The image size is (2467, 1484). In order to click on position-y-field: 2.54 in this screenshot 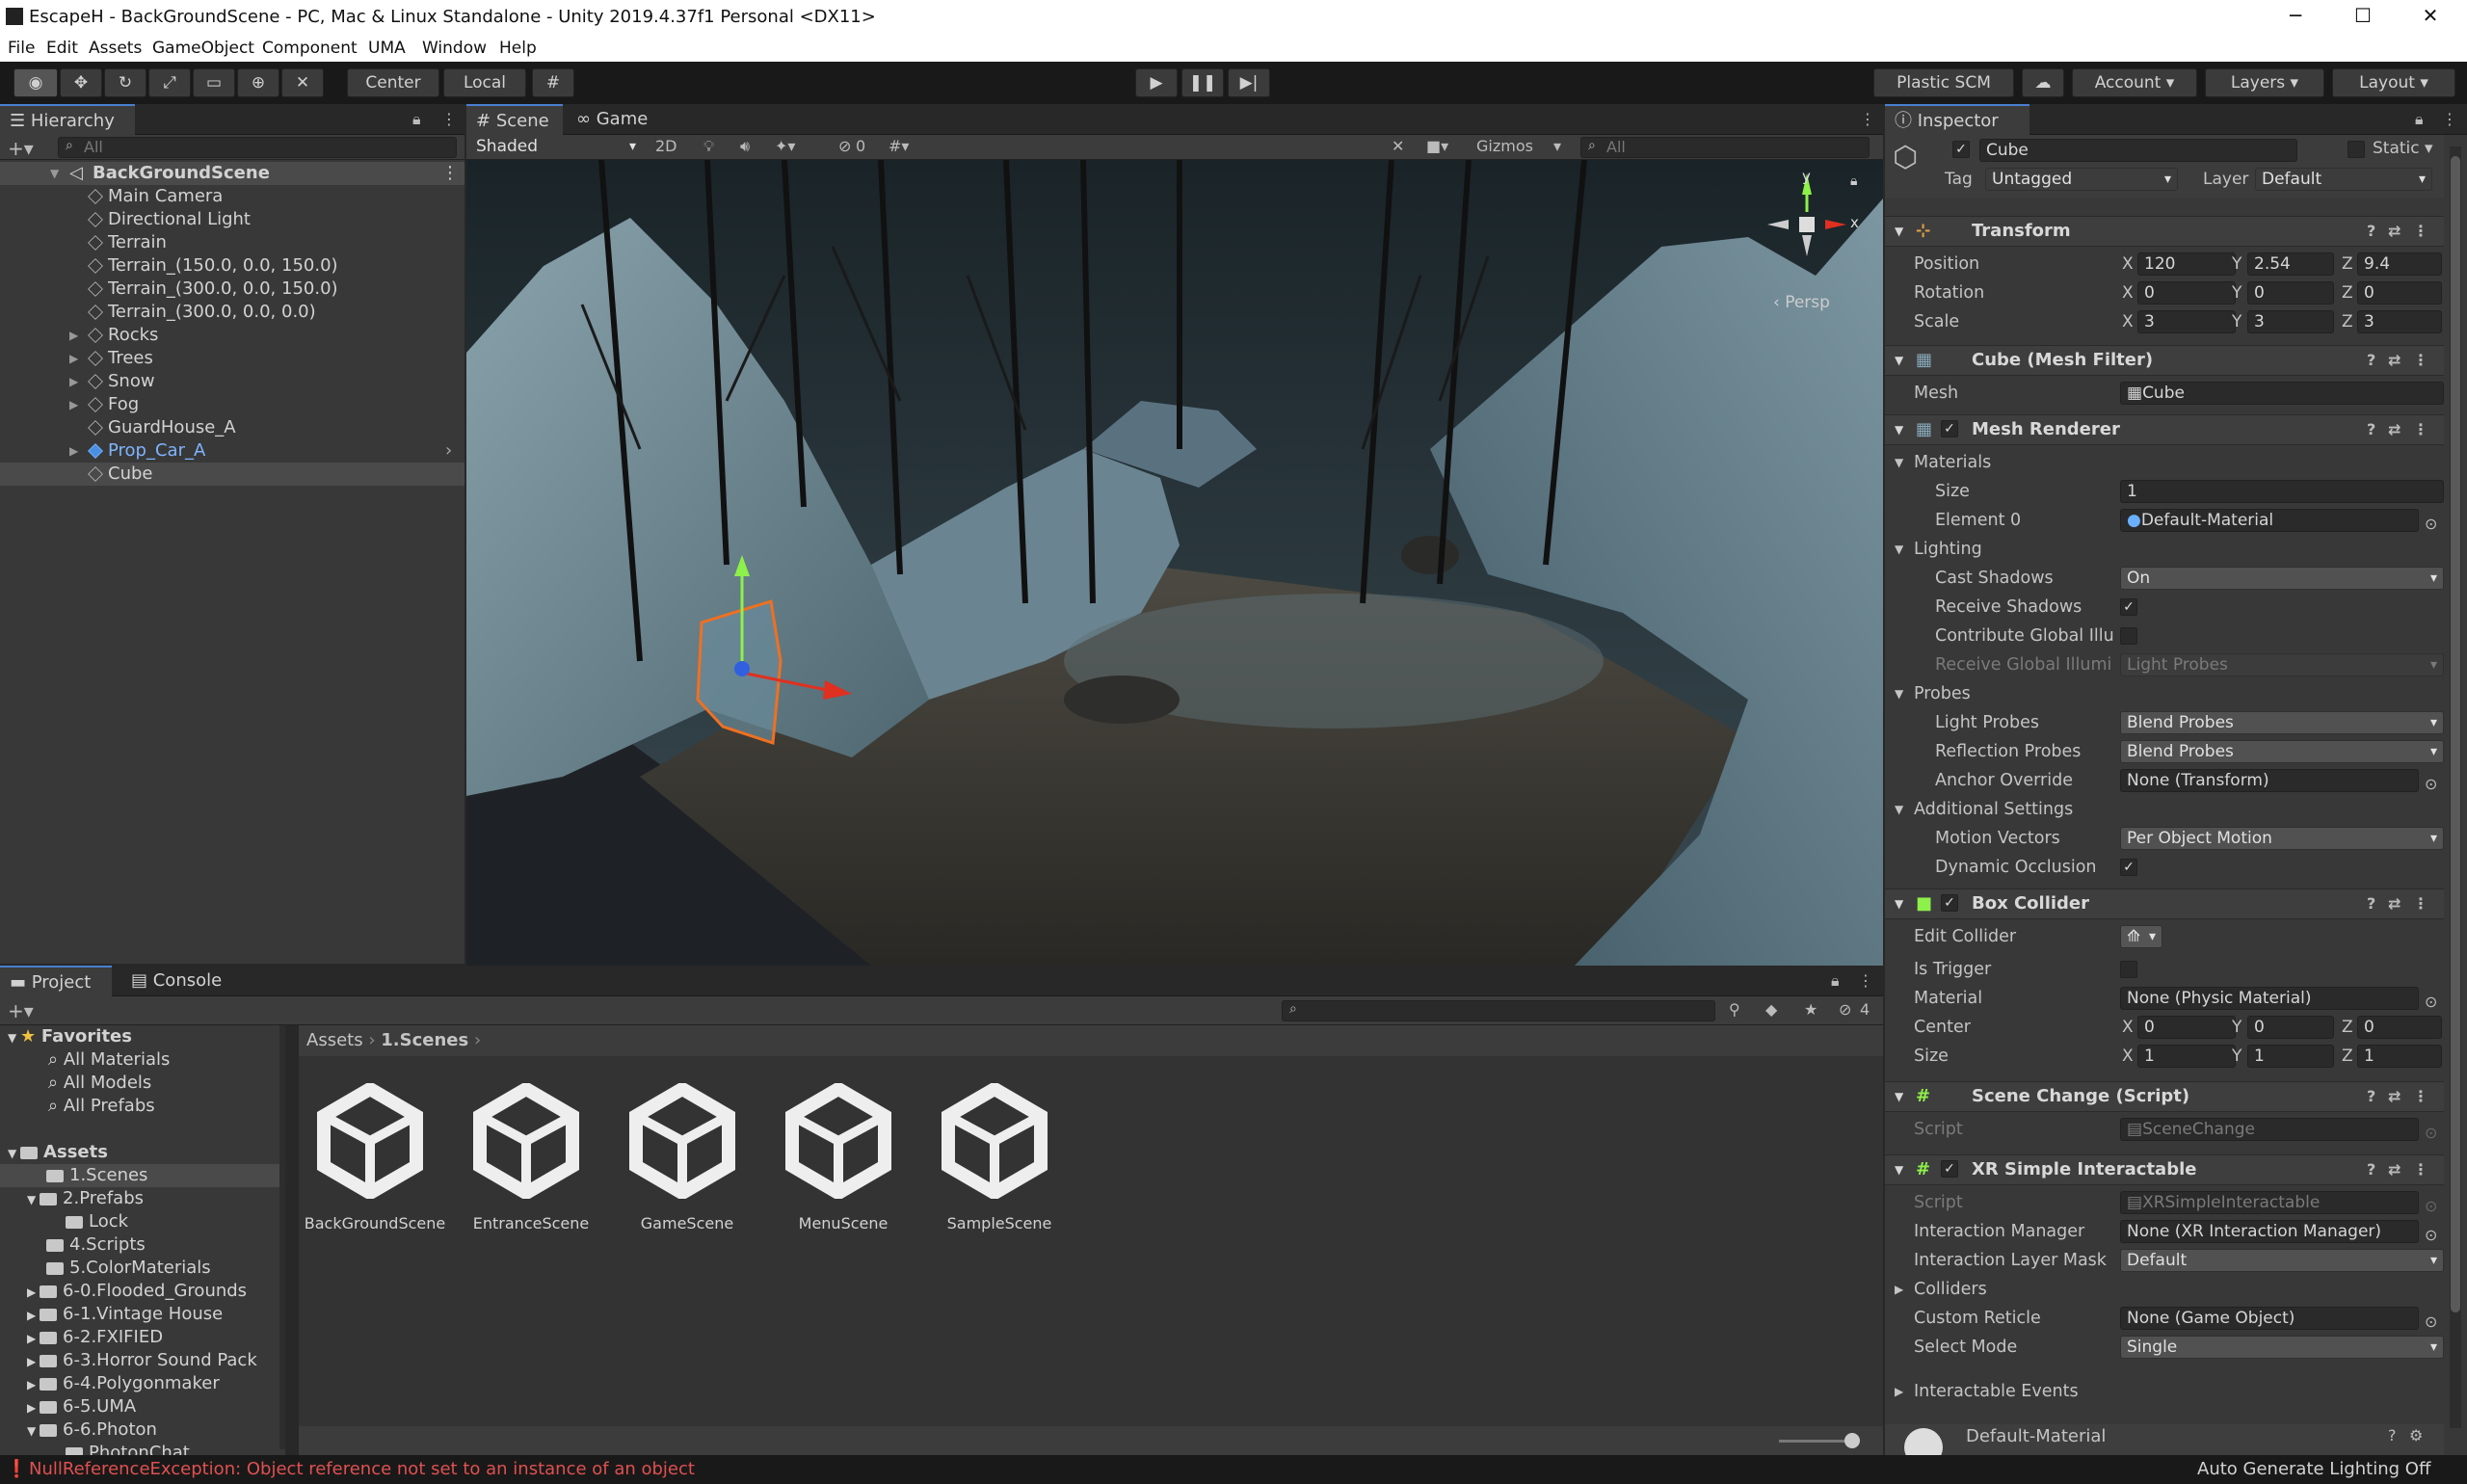, I will do `click(2290, 264)`.